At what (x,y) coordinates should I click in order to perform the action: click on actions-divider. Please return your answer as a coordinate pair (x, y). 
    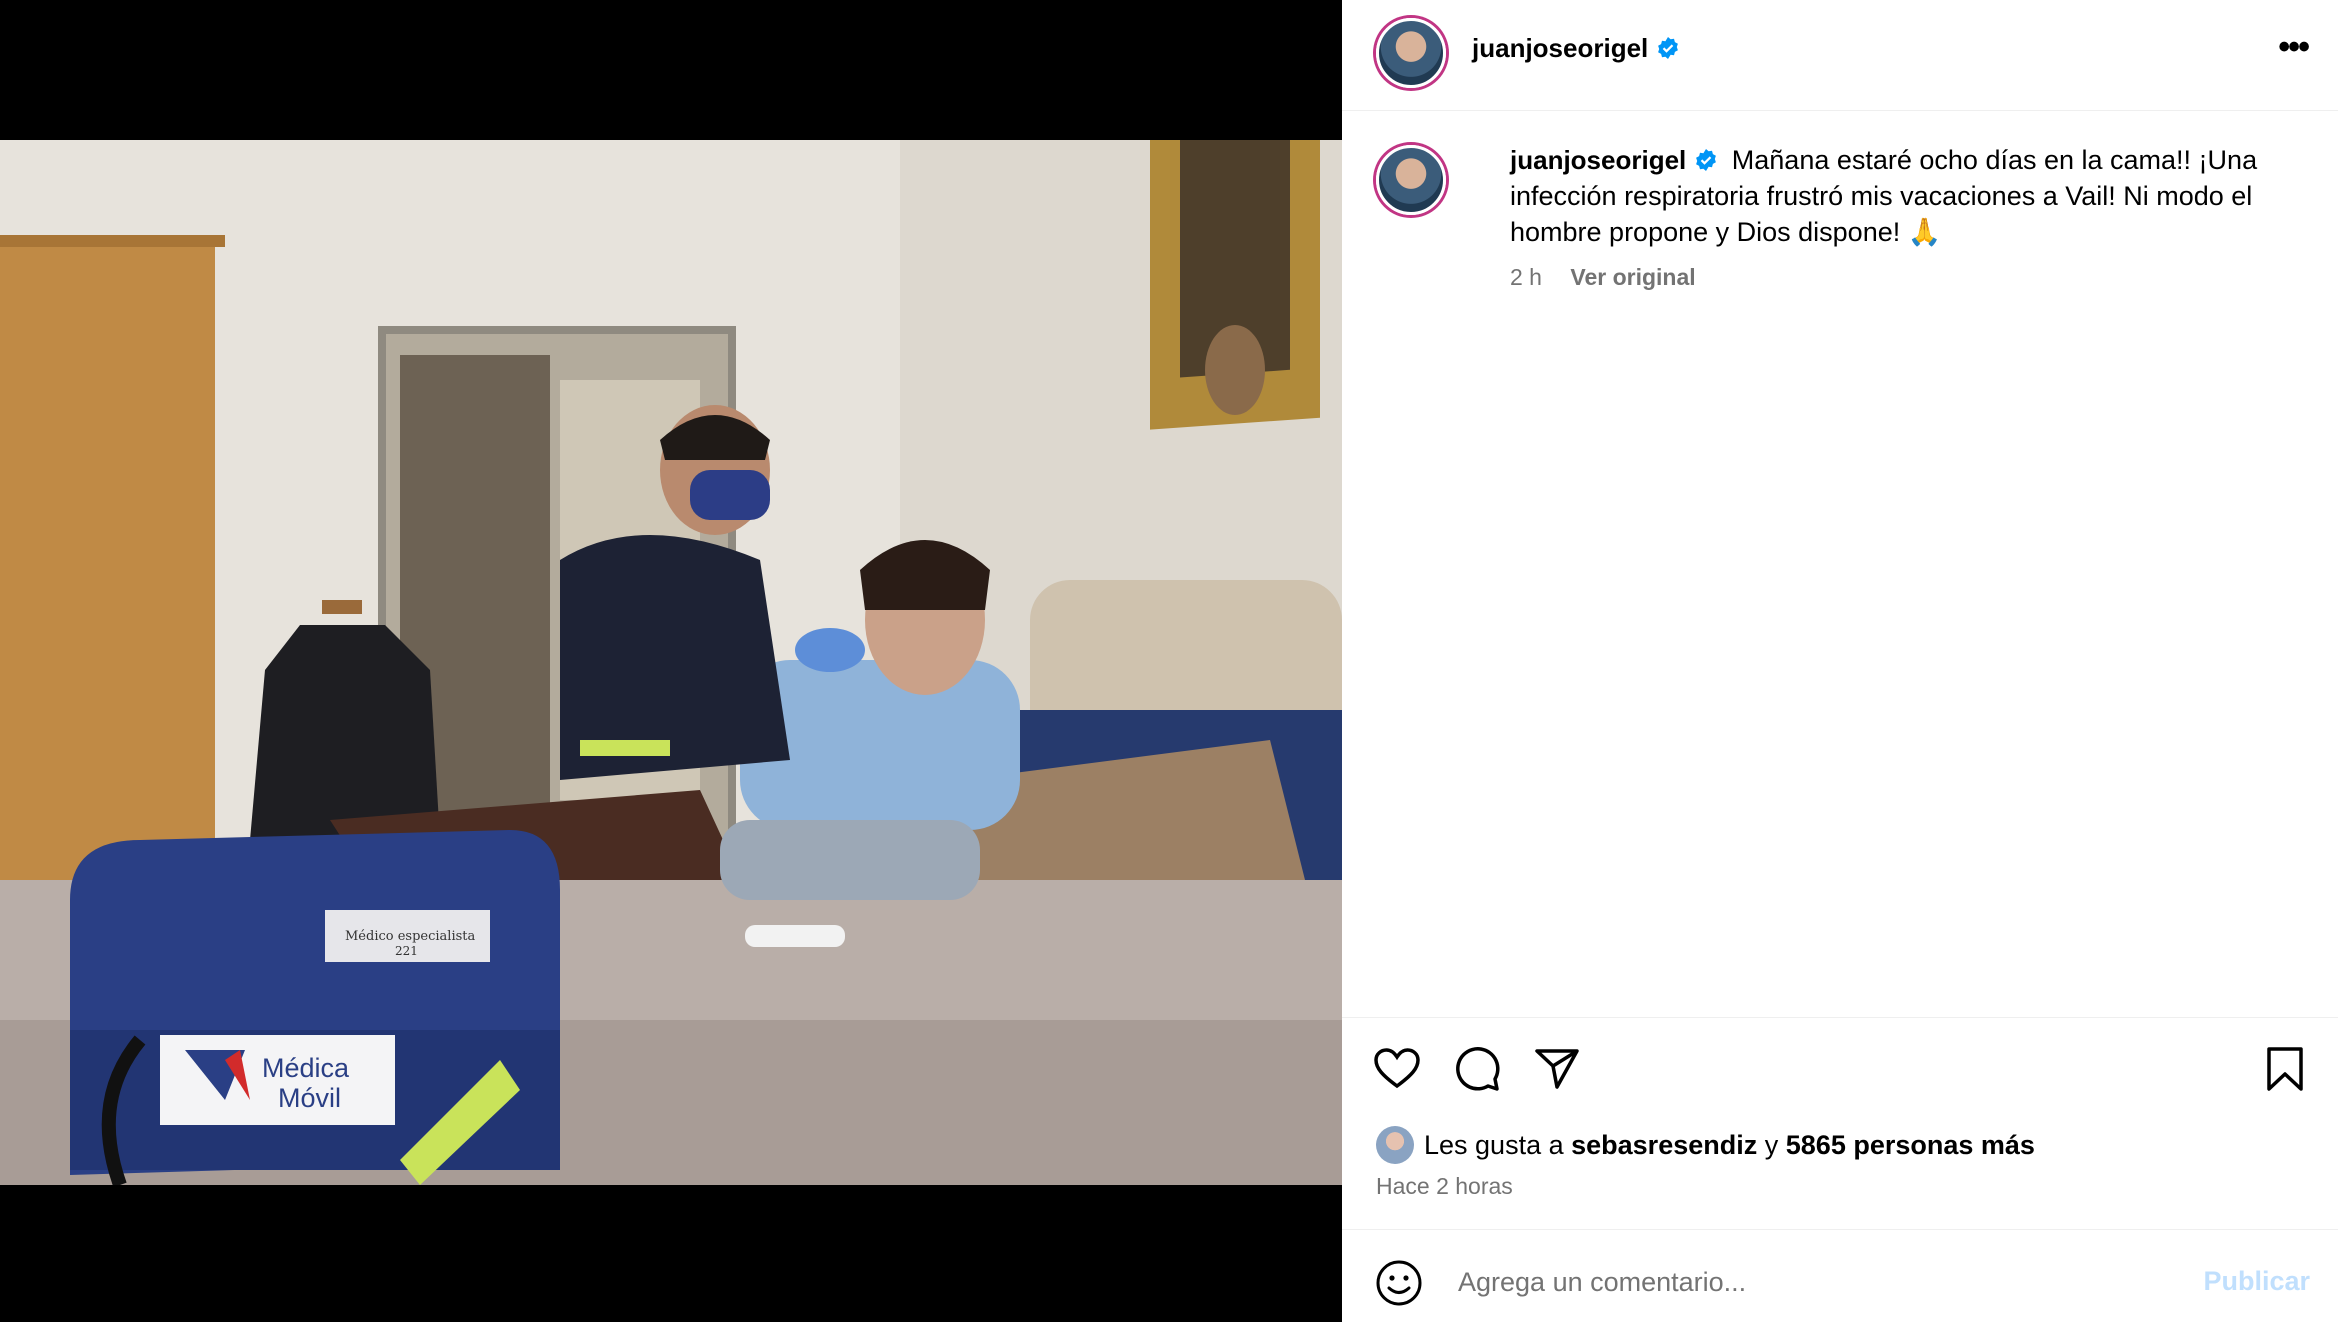
    Looking at the image, I should click on (1840, 1017).